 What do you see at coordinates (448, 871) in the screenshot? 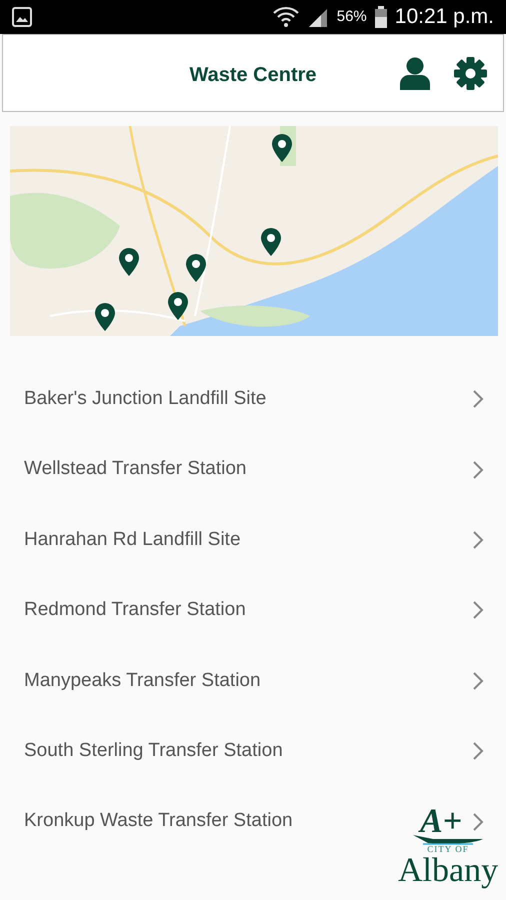
I see `logo-name: Albany` at bounding box center [448, 871].